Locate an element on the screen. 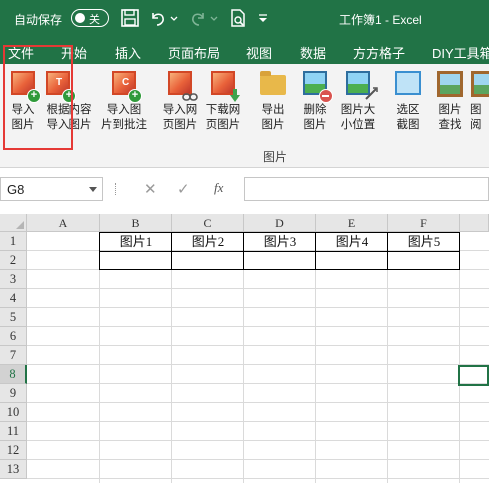 The image size is (489, 483). row-header-5: 5 is located at coordinates (13, 317).